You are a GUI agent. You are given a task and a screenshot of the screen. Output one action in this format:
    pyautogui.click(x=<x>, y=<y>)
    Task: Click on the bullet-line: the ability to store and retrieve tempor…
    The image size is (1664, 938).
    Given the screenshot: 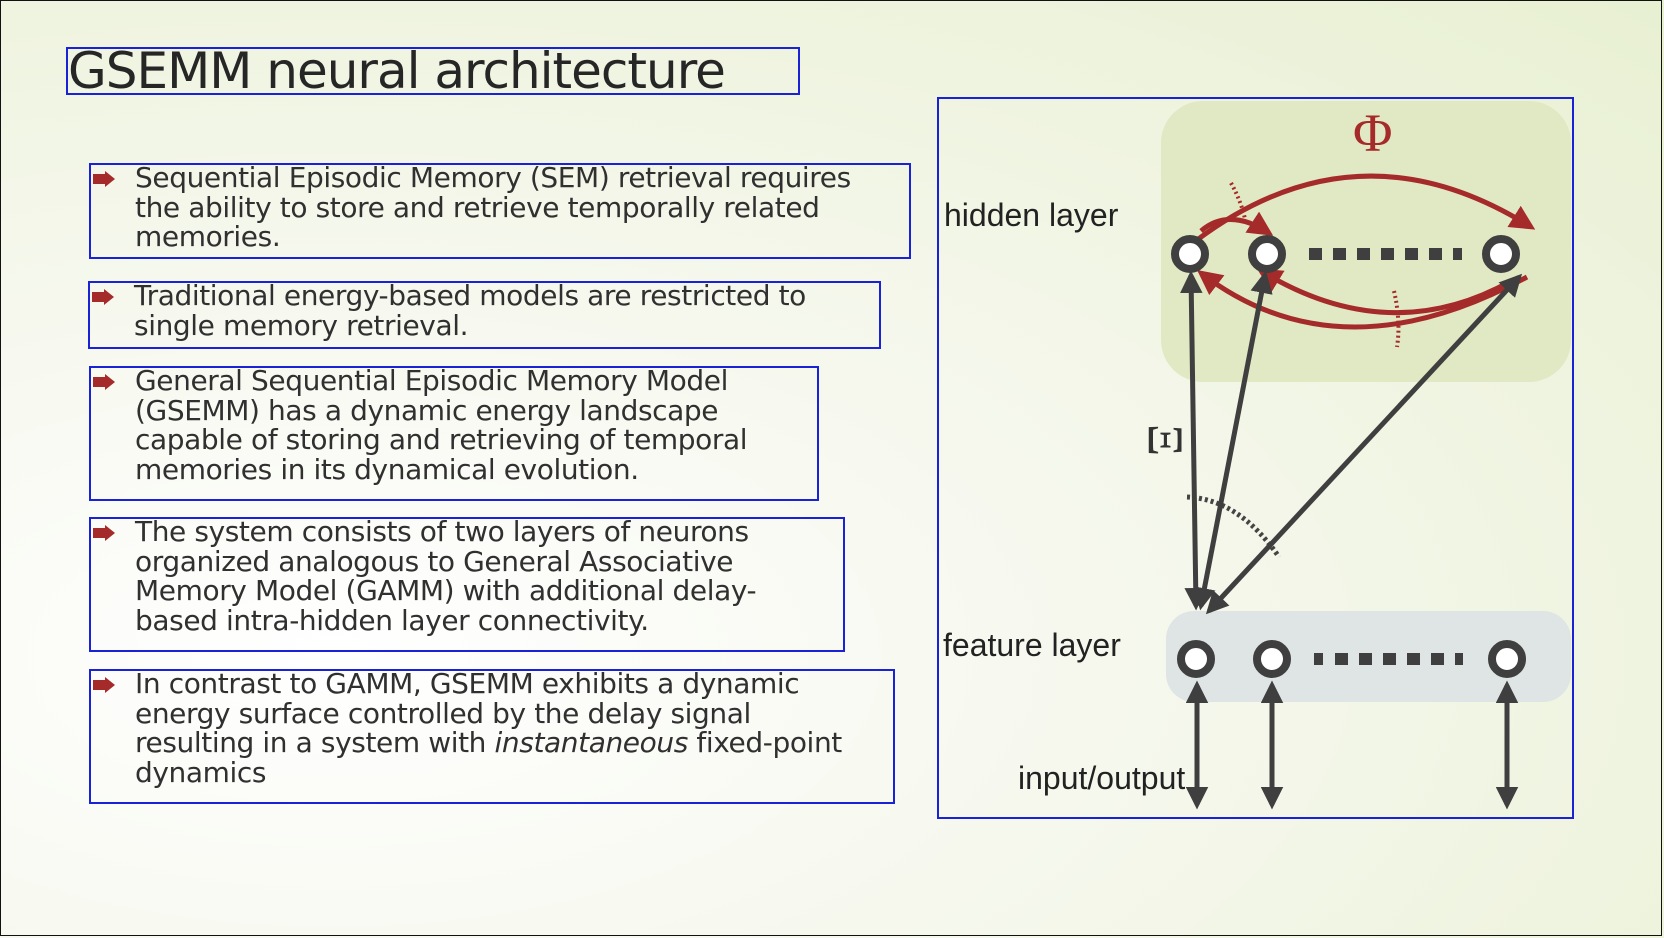 What is the action you would take?
    pyautogui.click(x=477, y=207)
    